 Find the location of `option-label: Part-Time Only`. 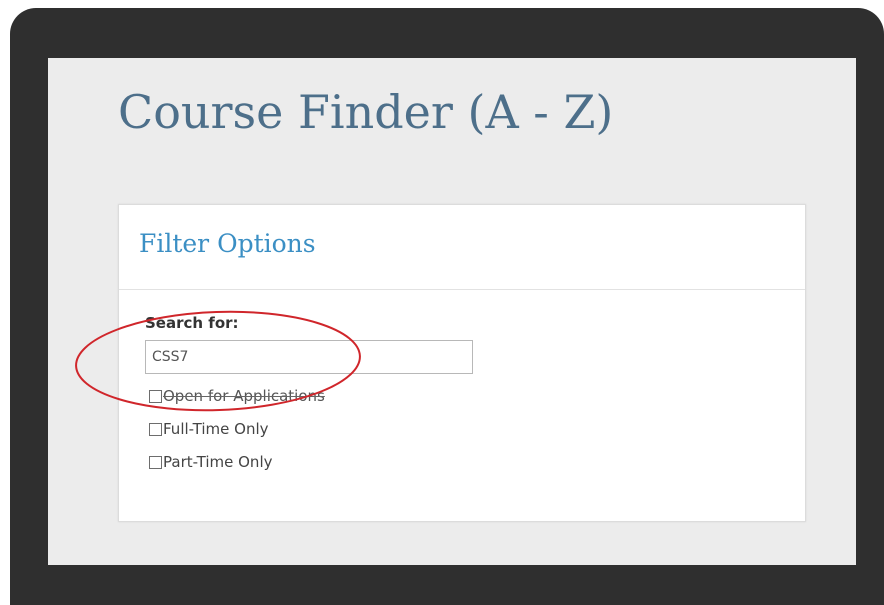

option-label: Part-Time Only is located at coordinates (218, 462).